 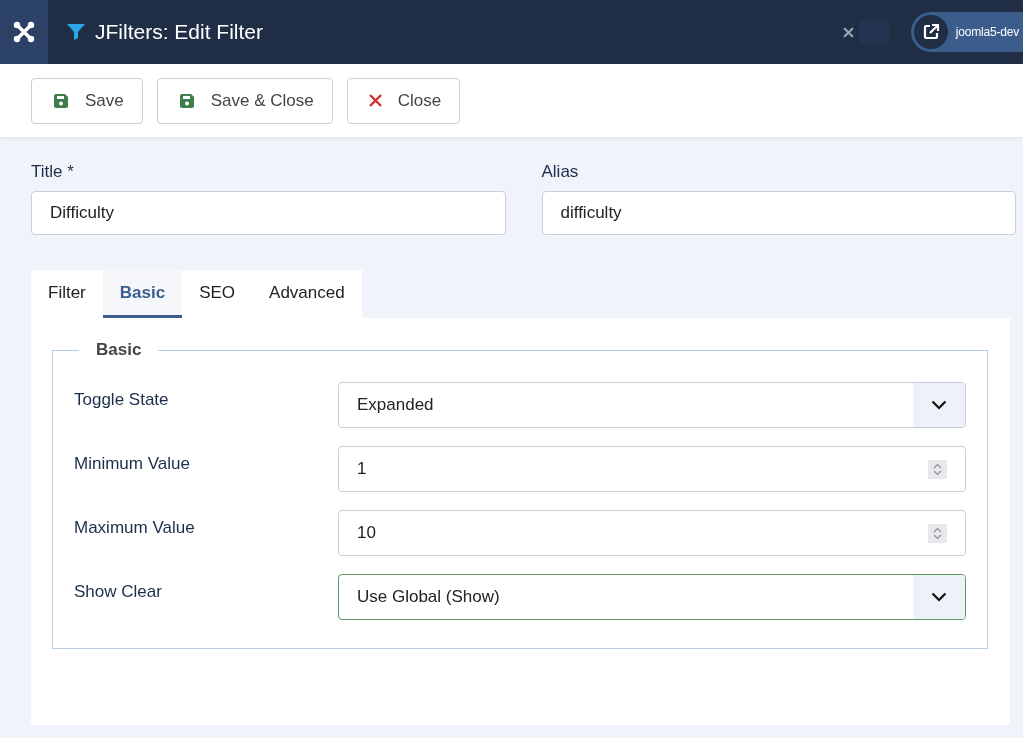 What do you see at coordinates (652, 533) in the screenshot?
I see `number-input: 10` at bounding box center [652, 533].